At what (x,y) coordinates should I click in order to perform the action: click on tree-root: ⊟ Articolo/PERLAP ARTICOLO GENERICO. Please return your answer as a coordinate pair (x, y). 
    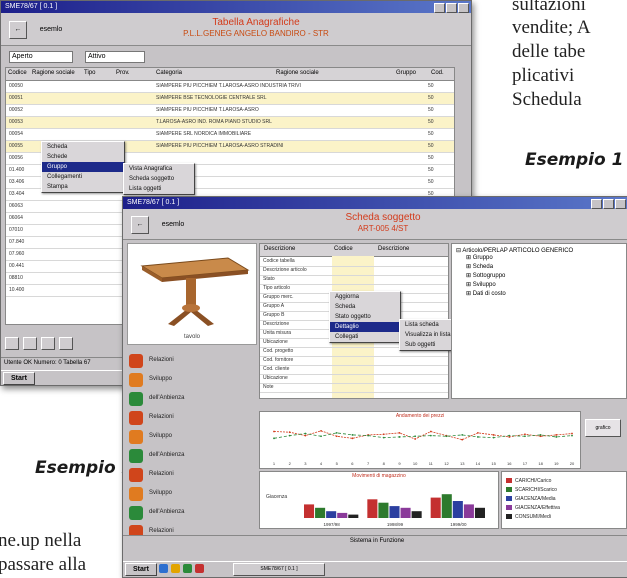
    Looking at the image, I should click on (539, 249).